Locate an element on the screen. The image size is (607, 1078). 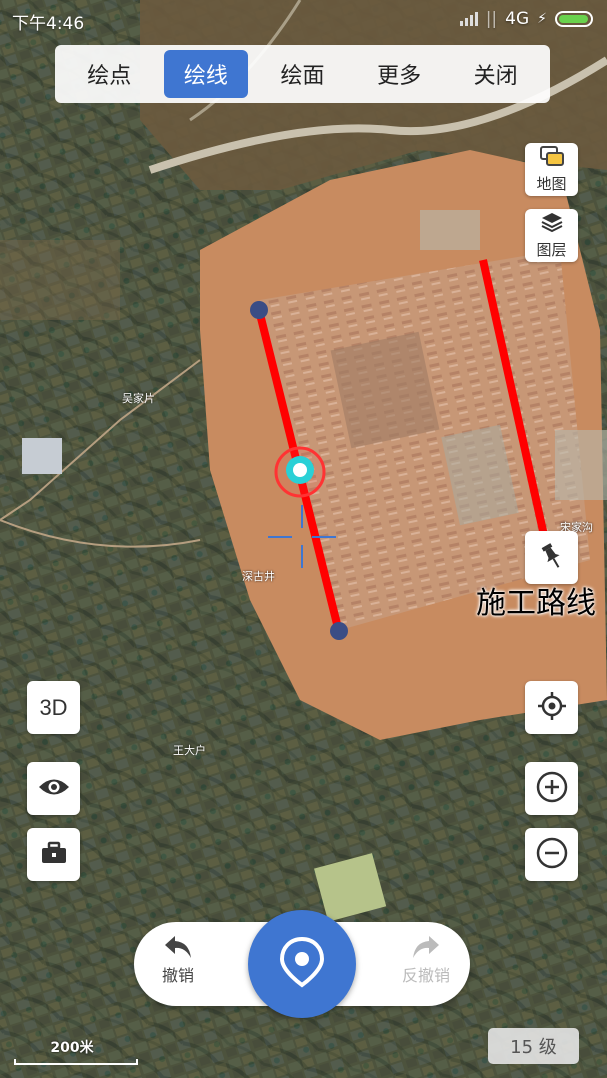
route-vertex-end is located at coordinates (339, 631).